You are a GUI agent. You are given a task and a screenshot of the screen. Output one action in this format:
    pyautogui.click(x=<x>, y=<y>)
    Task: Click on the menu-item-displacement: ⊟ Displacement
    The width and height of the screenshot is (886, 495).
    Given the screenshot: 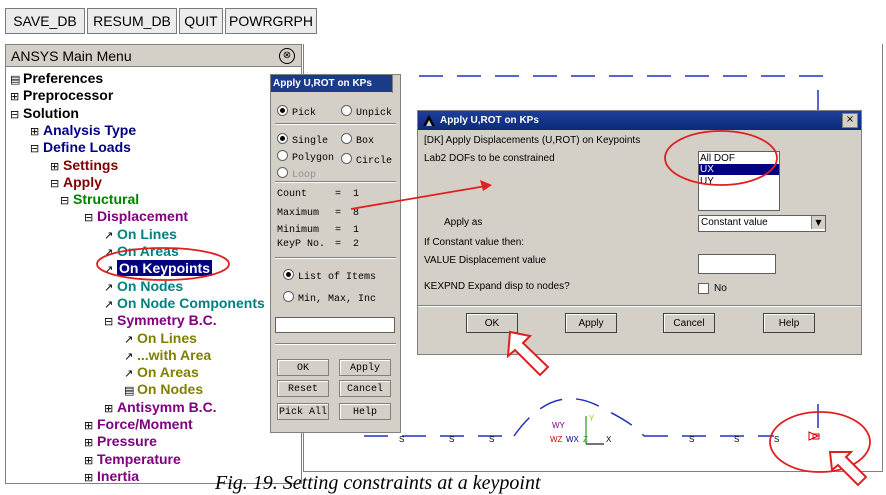 What is the action you would take?
    pyautogui.click(x=136, y=216)
    